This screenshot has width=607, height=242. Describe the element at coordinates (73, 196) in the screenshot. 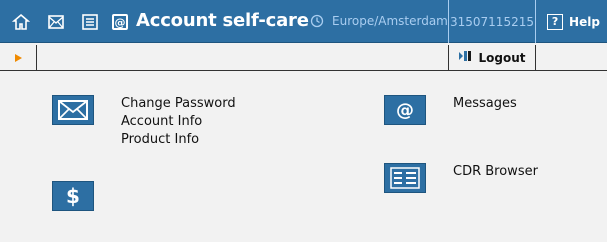

I see `dollar-icon: $` at that location.